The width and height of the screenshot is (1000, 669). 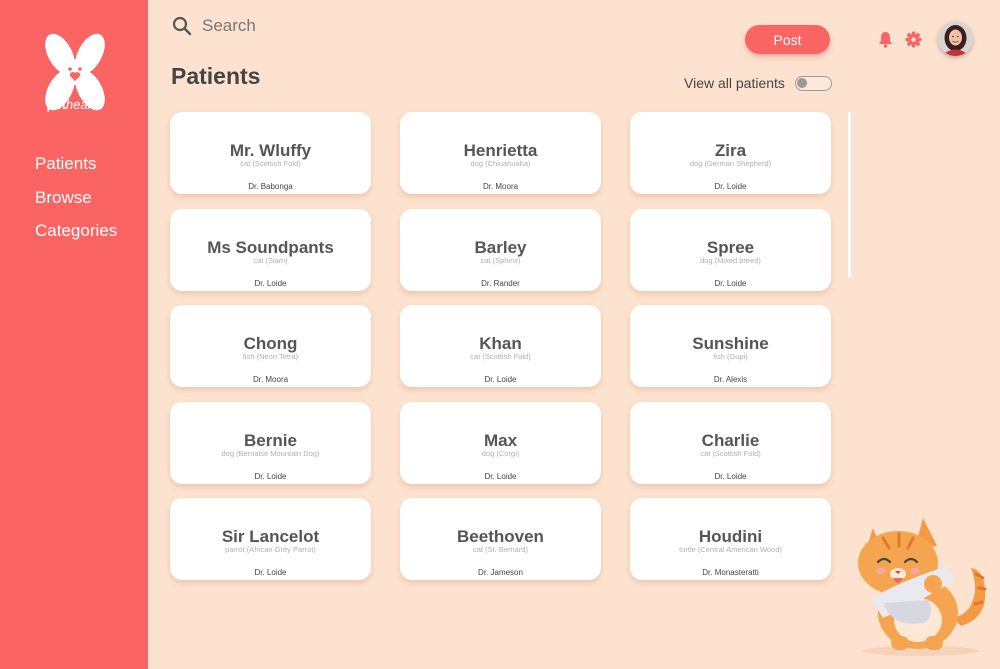 What do you see at coordinates (730, 356) in the screenshot?
I see `patient-species: fish (Gupi)` at bounding box center [730, 356].